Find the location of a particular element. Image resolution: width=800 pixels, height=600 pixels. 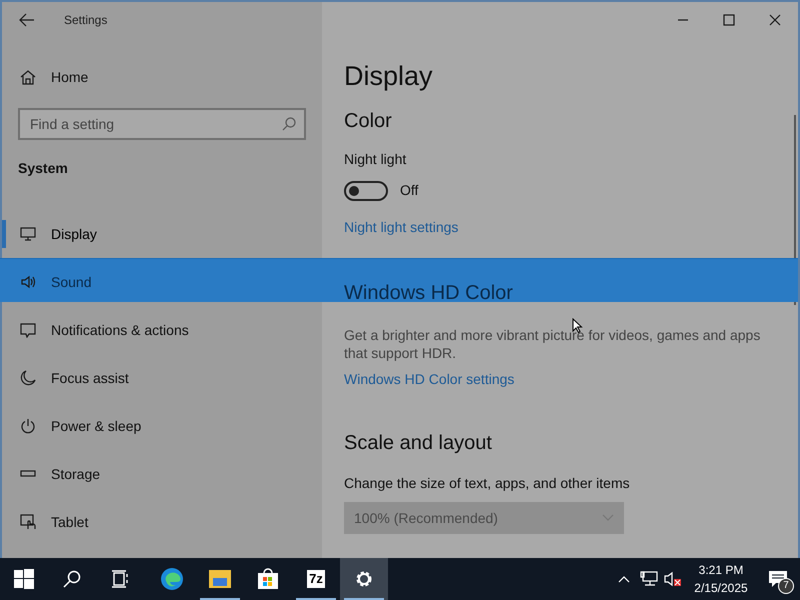

window-title: Settings is located at coordinates (86, 20).